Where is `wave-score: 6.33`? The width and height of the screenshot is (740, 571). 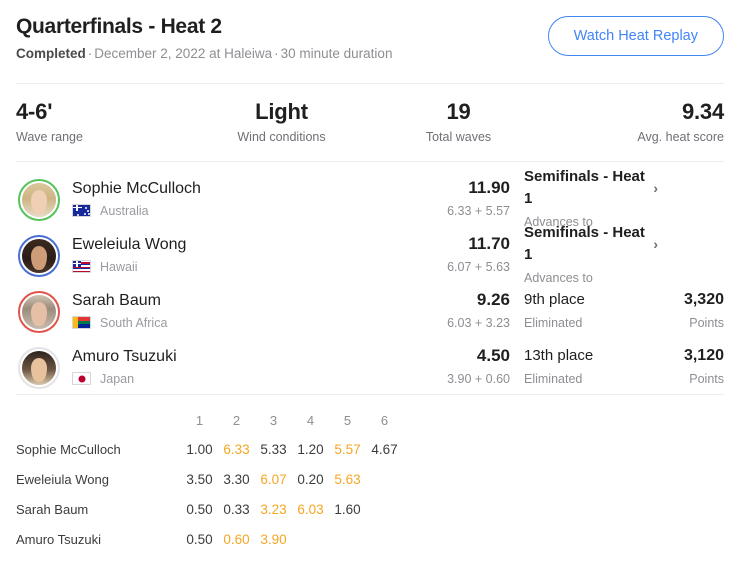
wave-score: 6.33 is located at coordinates (236, 449).